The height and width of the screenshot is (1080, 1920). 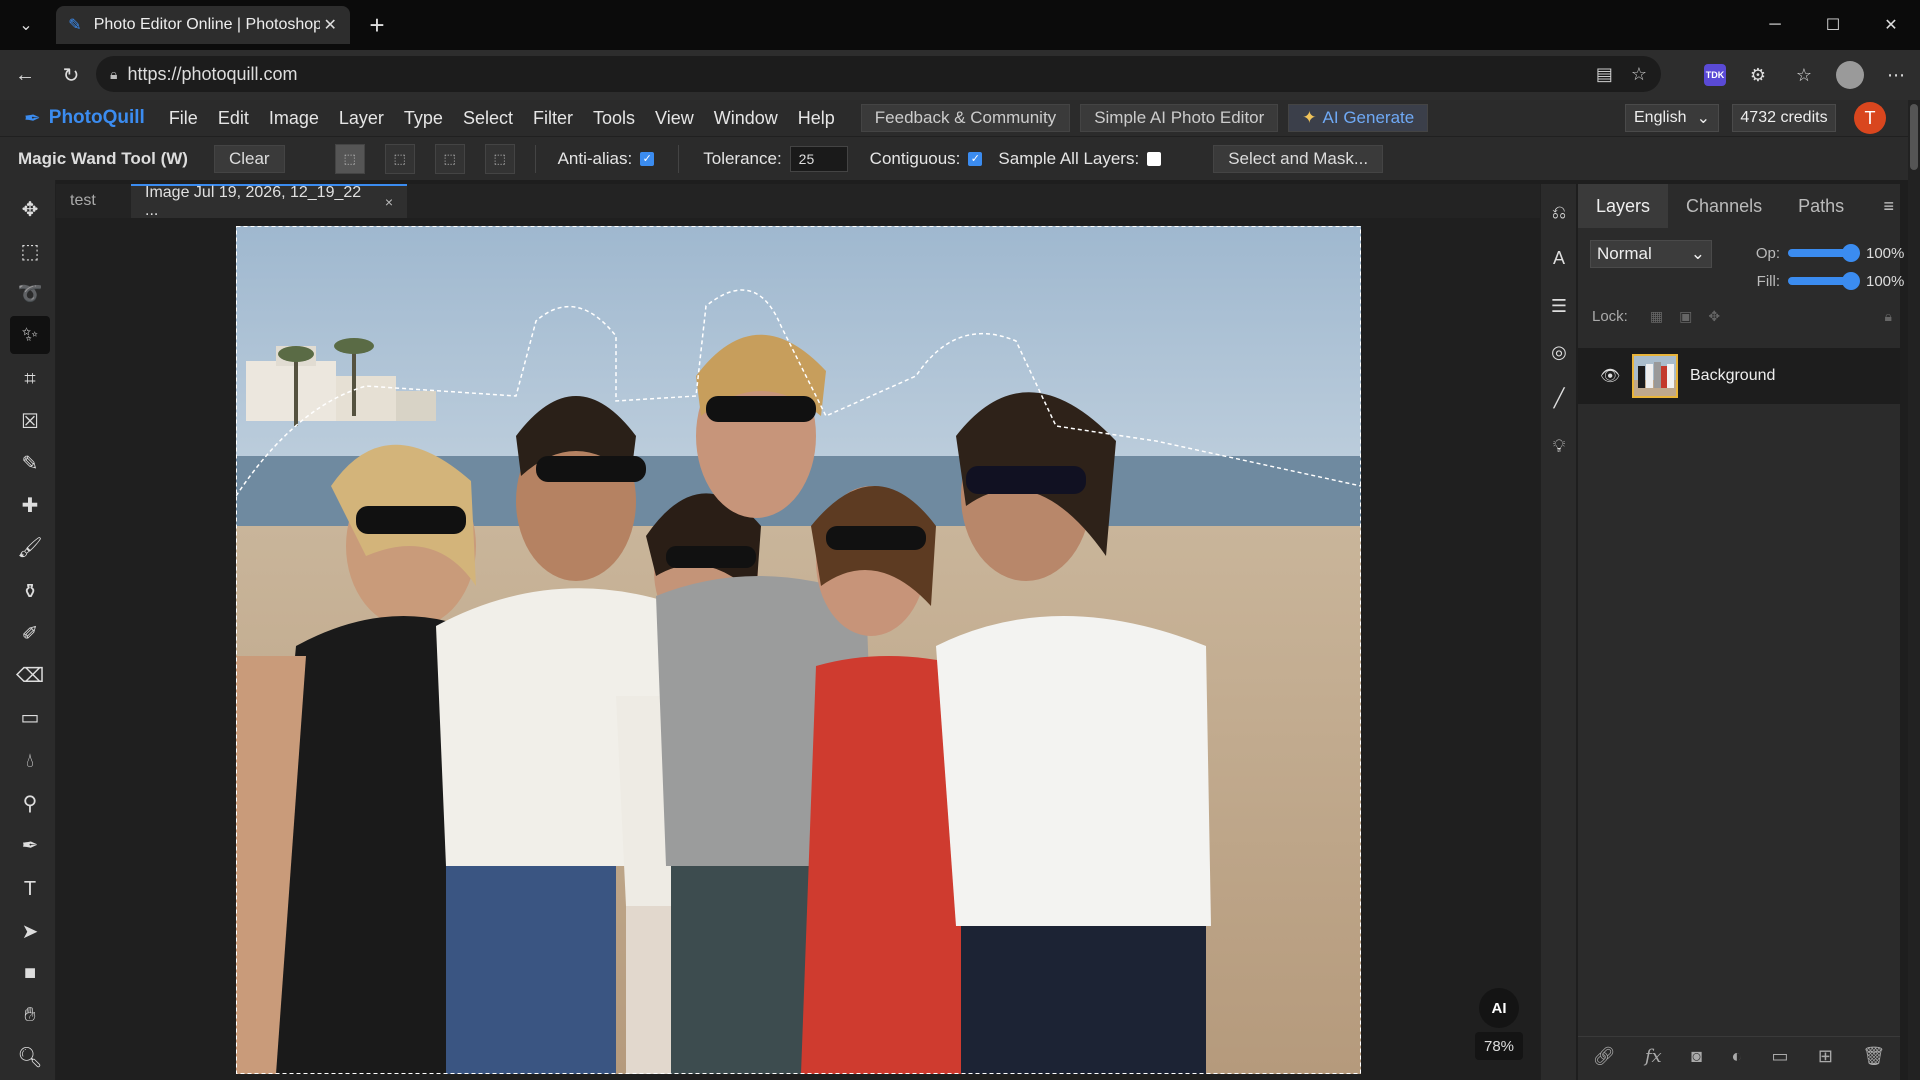 I want to click on marquee-tool-icon: ⬚, so click(x=30, y=251).